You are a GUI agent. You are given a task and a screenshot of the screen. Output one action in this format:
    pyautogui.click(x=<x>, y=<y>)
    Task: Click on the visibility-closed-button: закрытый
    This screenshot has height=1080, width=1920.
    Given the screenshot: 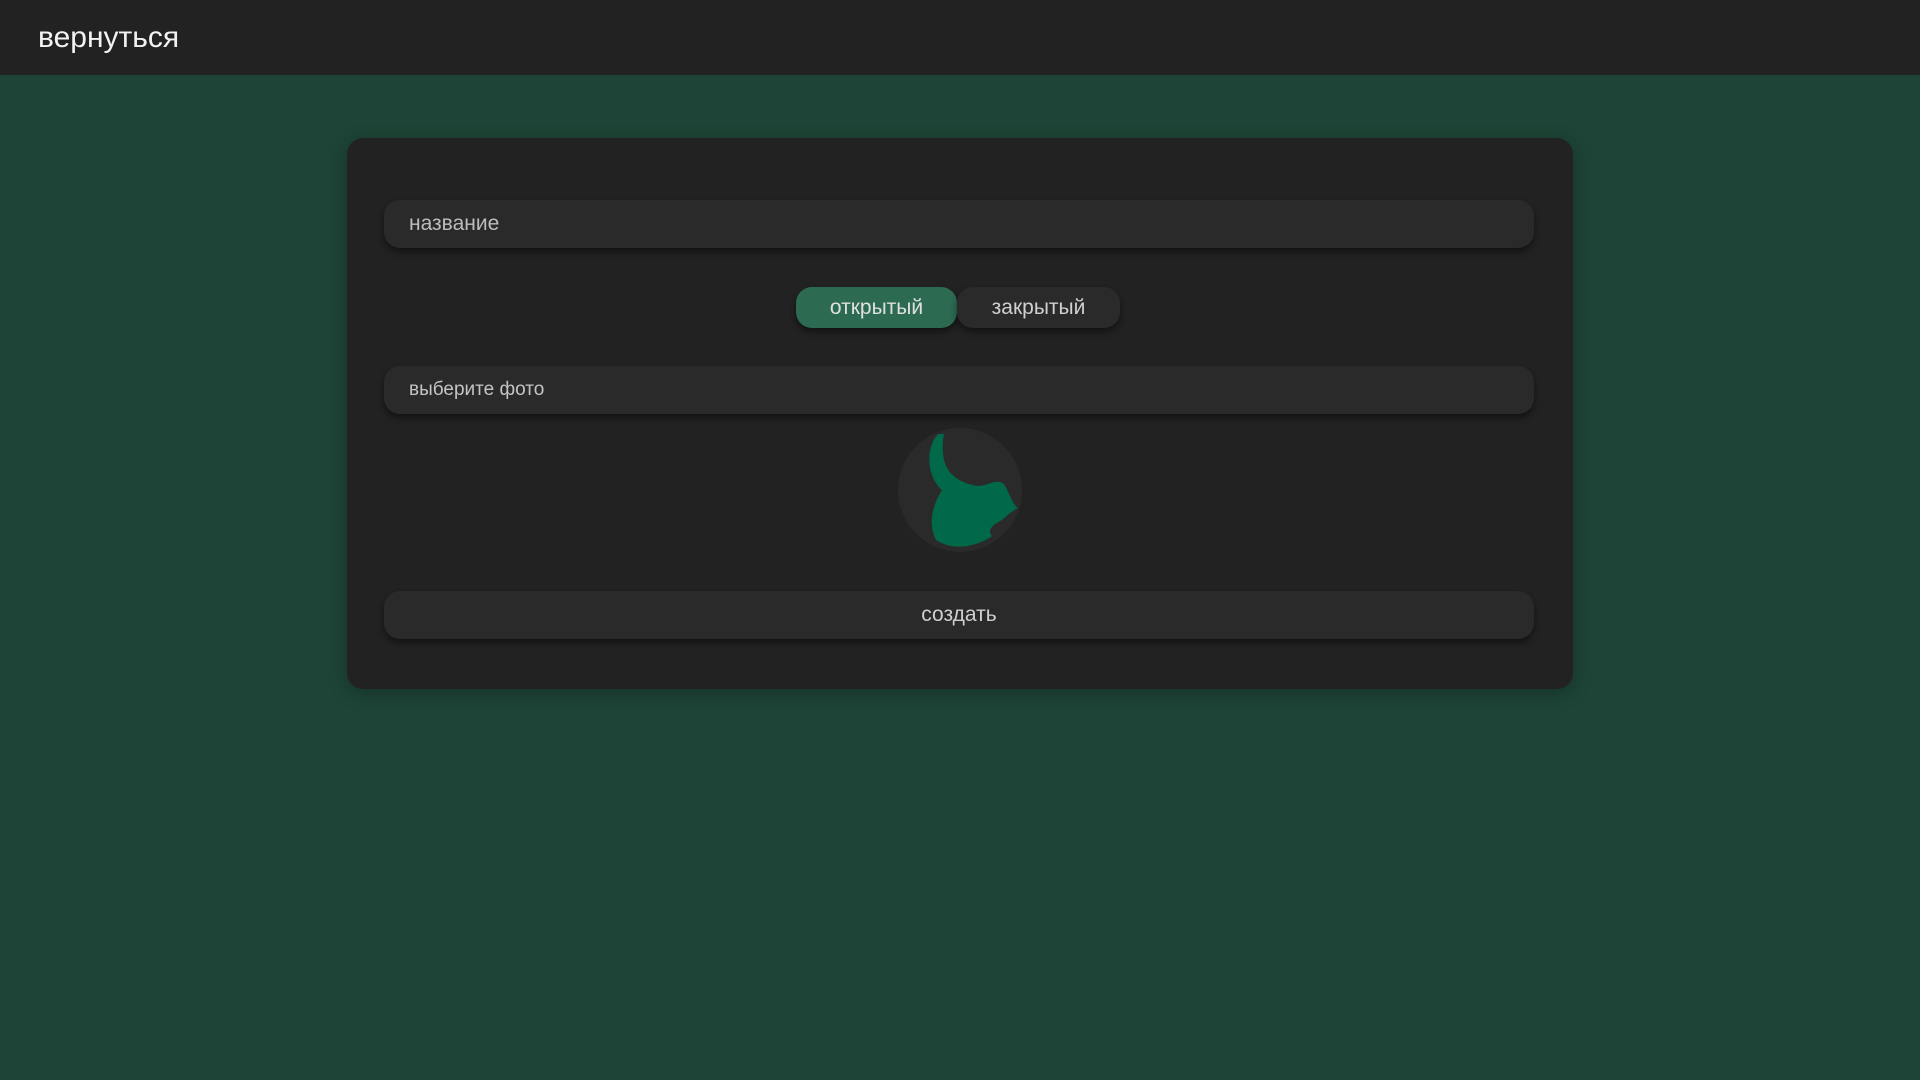 What is the action you would take?
    pyautogui.click(x=1038, y=307)
    